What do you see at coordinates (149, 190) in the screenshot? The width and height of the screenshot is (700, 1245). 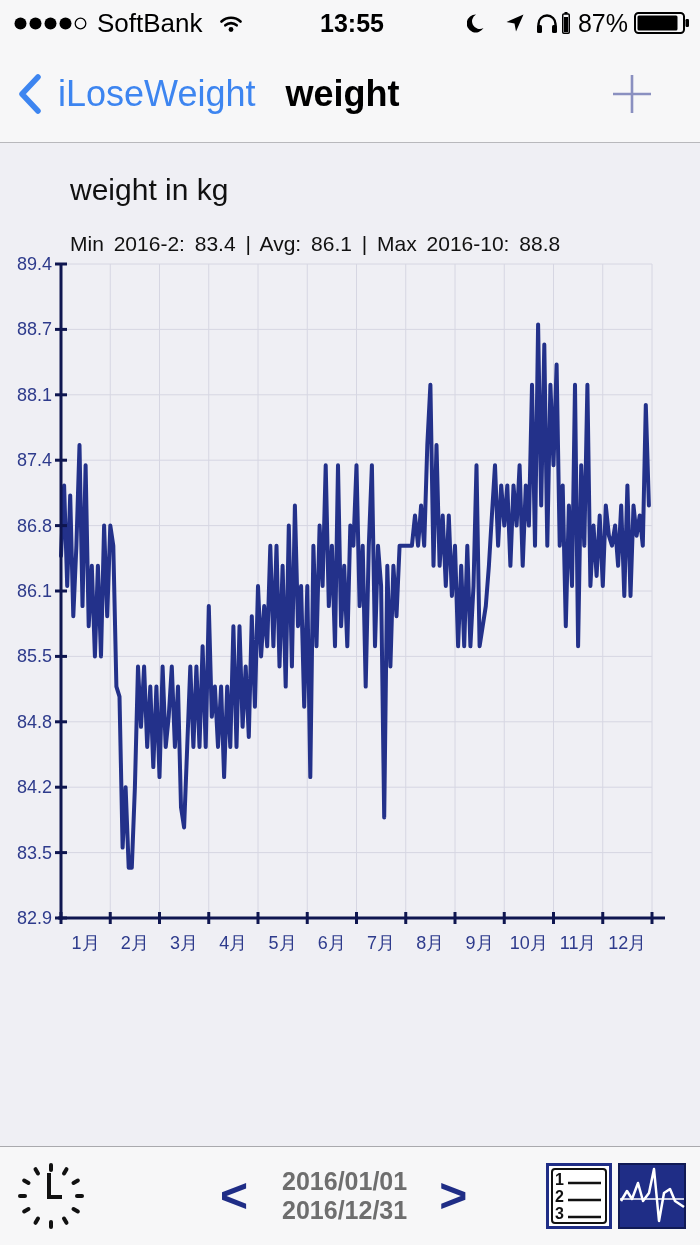 I see `chart-title: weight in kg` at bounding box center [149, 190].